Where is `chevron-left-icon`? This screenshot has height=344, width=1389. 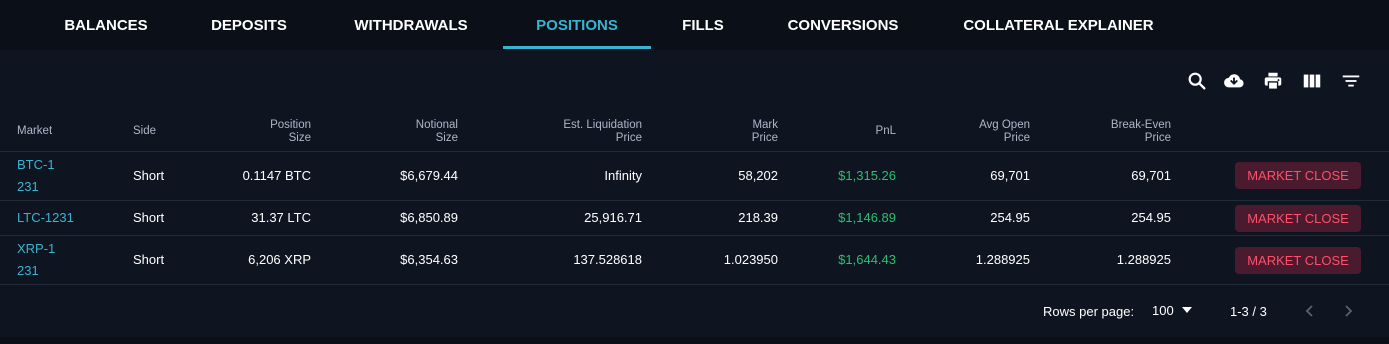 chevron-left-icon is located at coordinates (1309, 311).